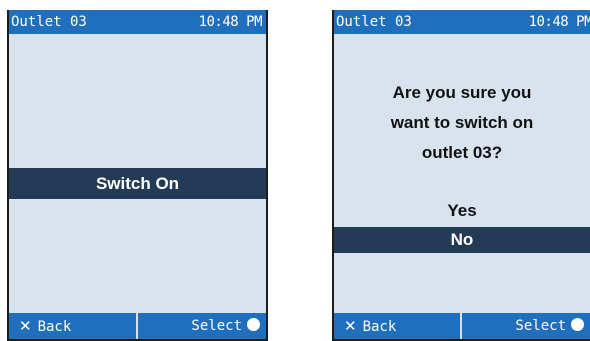 This screenshot has height=341, width=590. Describe the element at coordinates (462, 152) in the screenshot. I see `prompt-line: outlet 03?` at that location.